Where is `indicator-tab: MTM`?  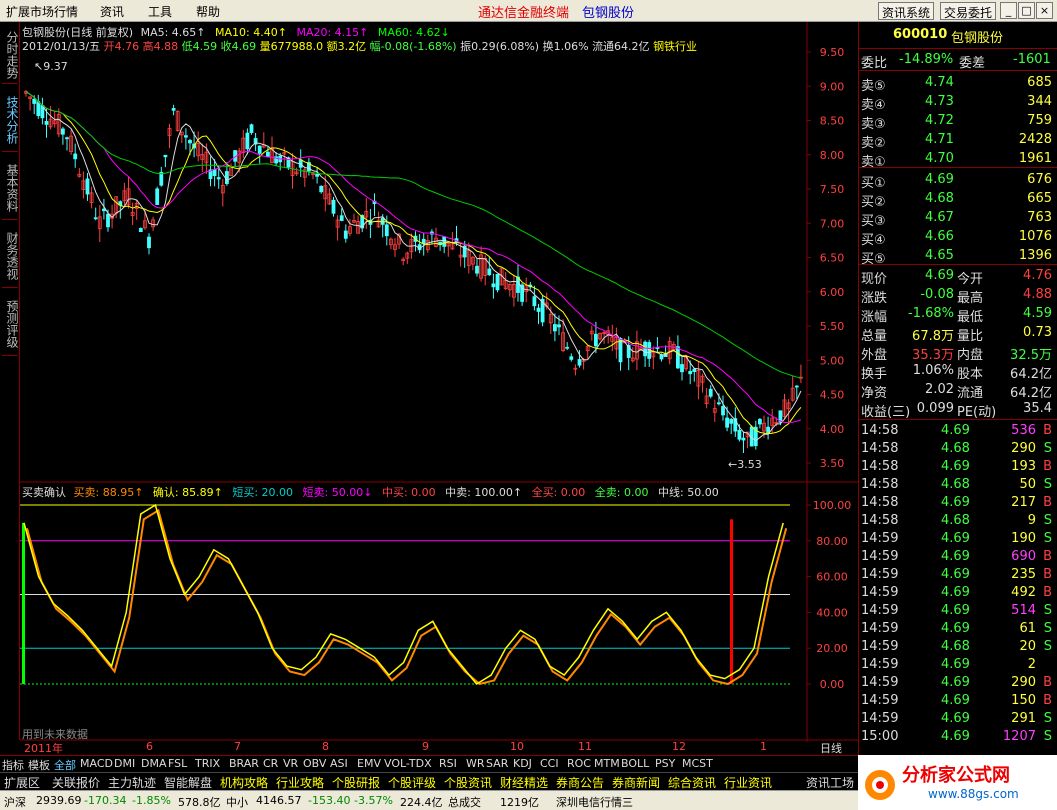
indicator-tab: MTM is located at coordinates (607, 763).